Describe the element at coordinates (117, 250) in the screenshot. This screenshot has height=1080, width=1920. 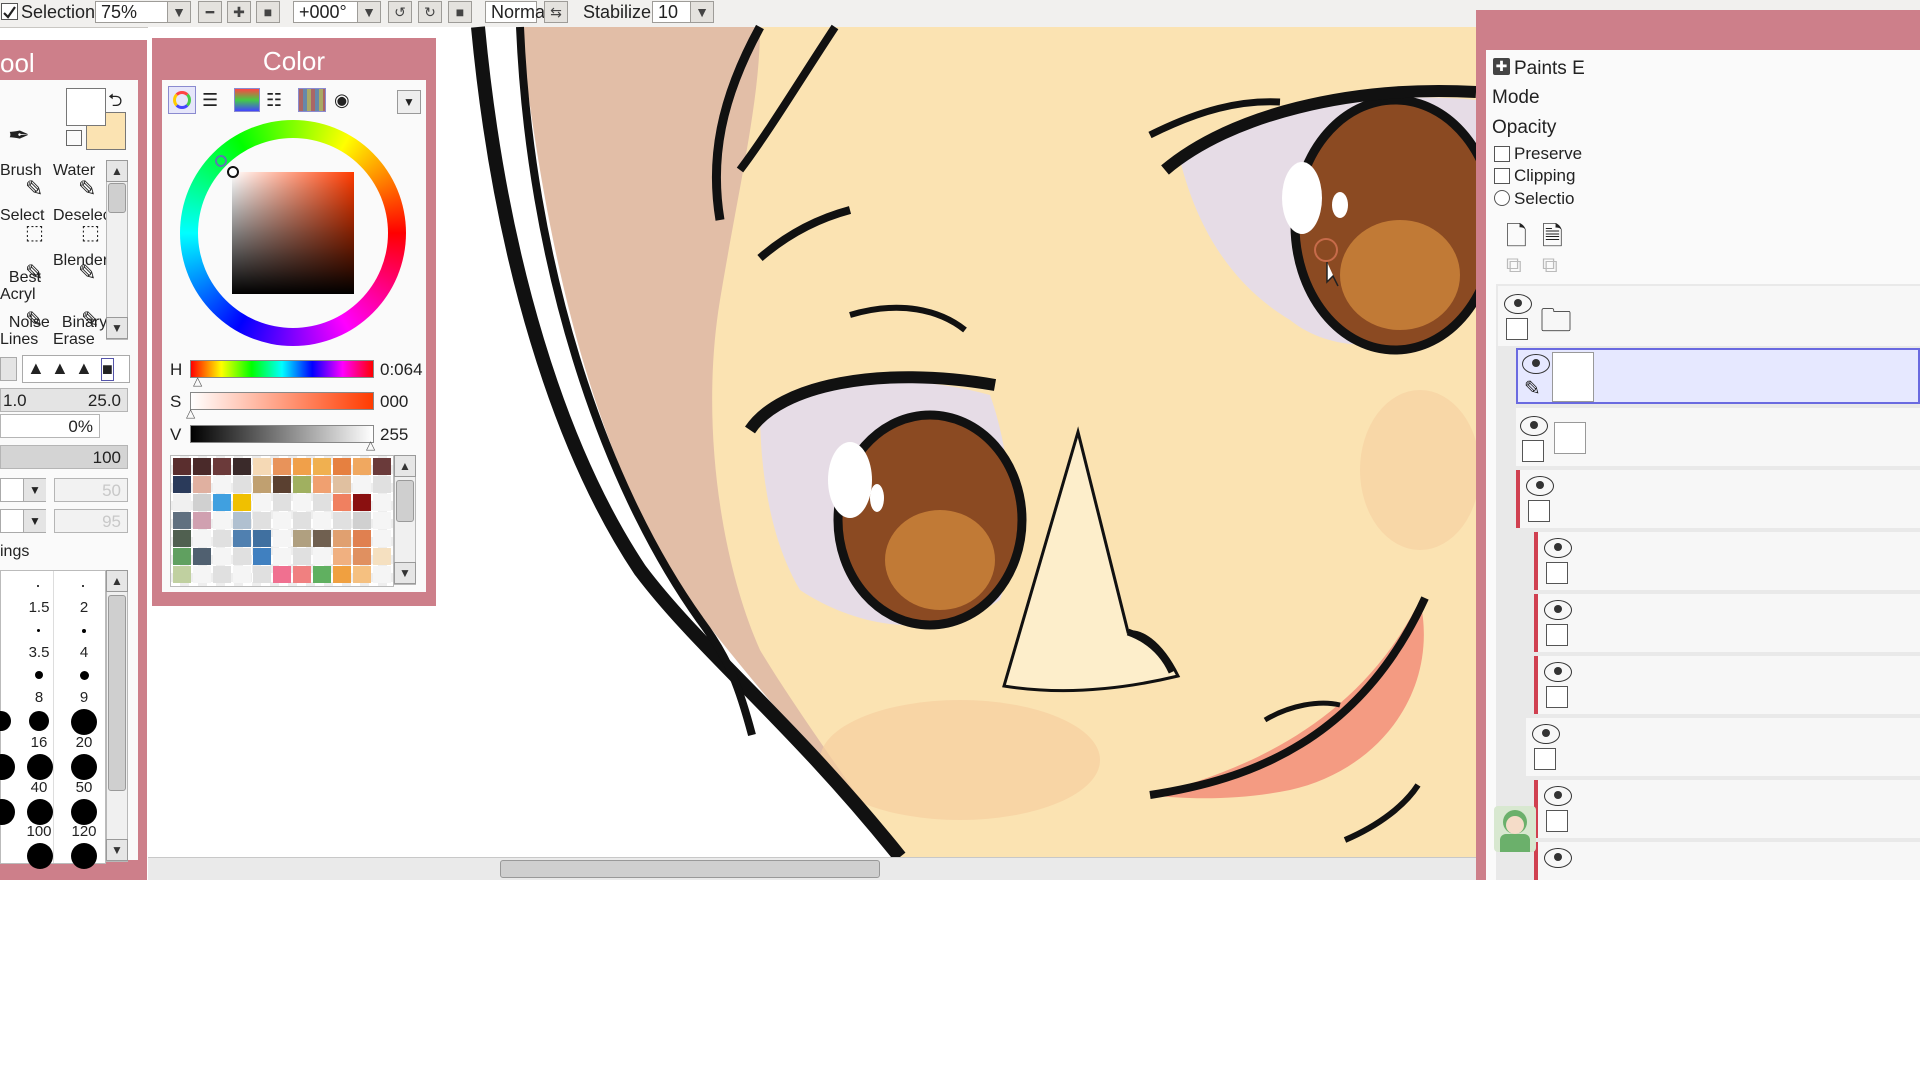
I see `tool-list-scrollbar: ▲ ▼` at that location.